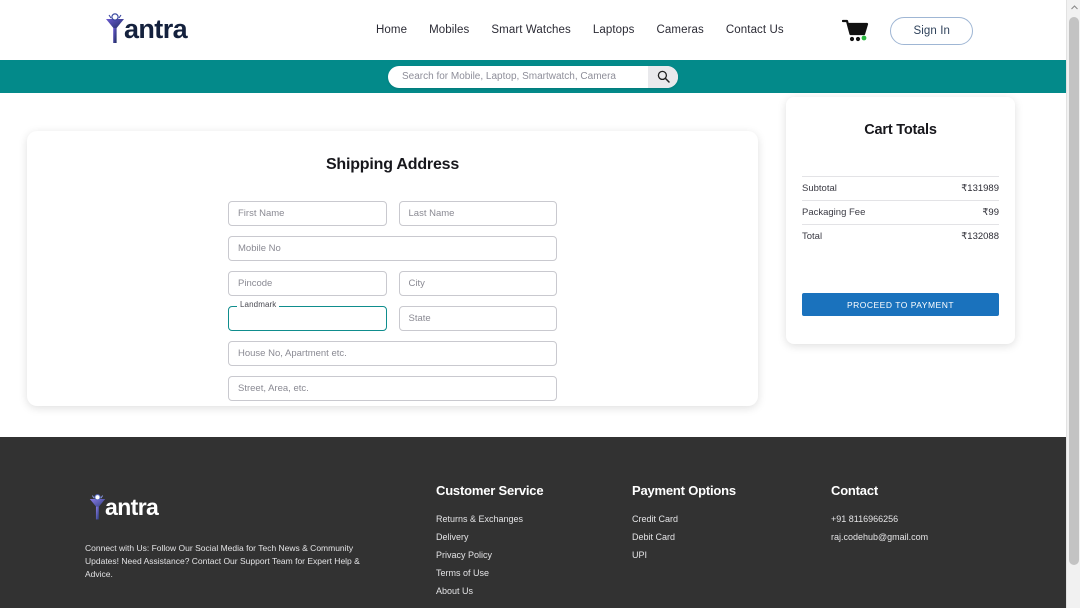  Describe the element at coordinates (614, 30) in the screenshot. I see `nav-item-laptops: Laptops` at that location.